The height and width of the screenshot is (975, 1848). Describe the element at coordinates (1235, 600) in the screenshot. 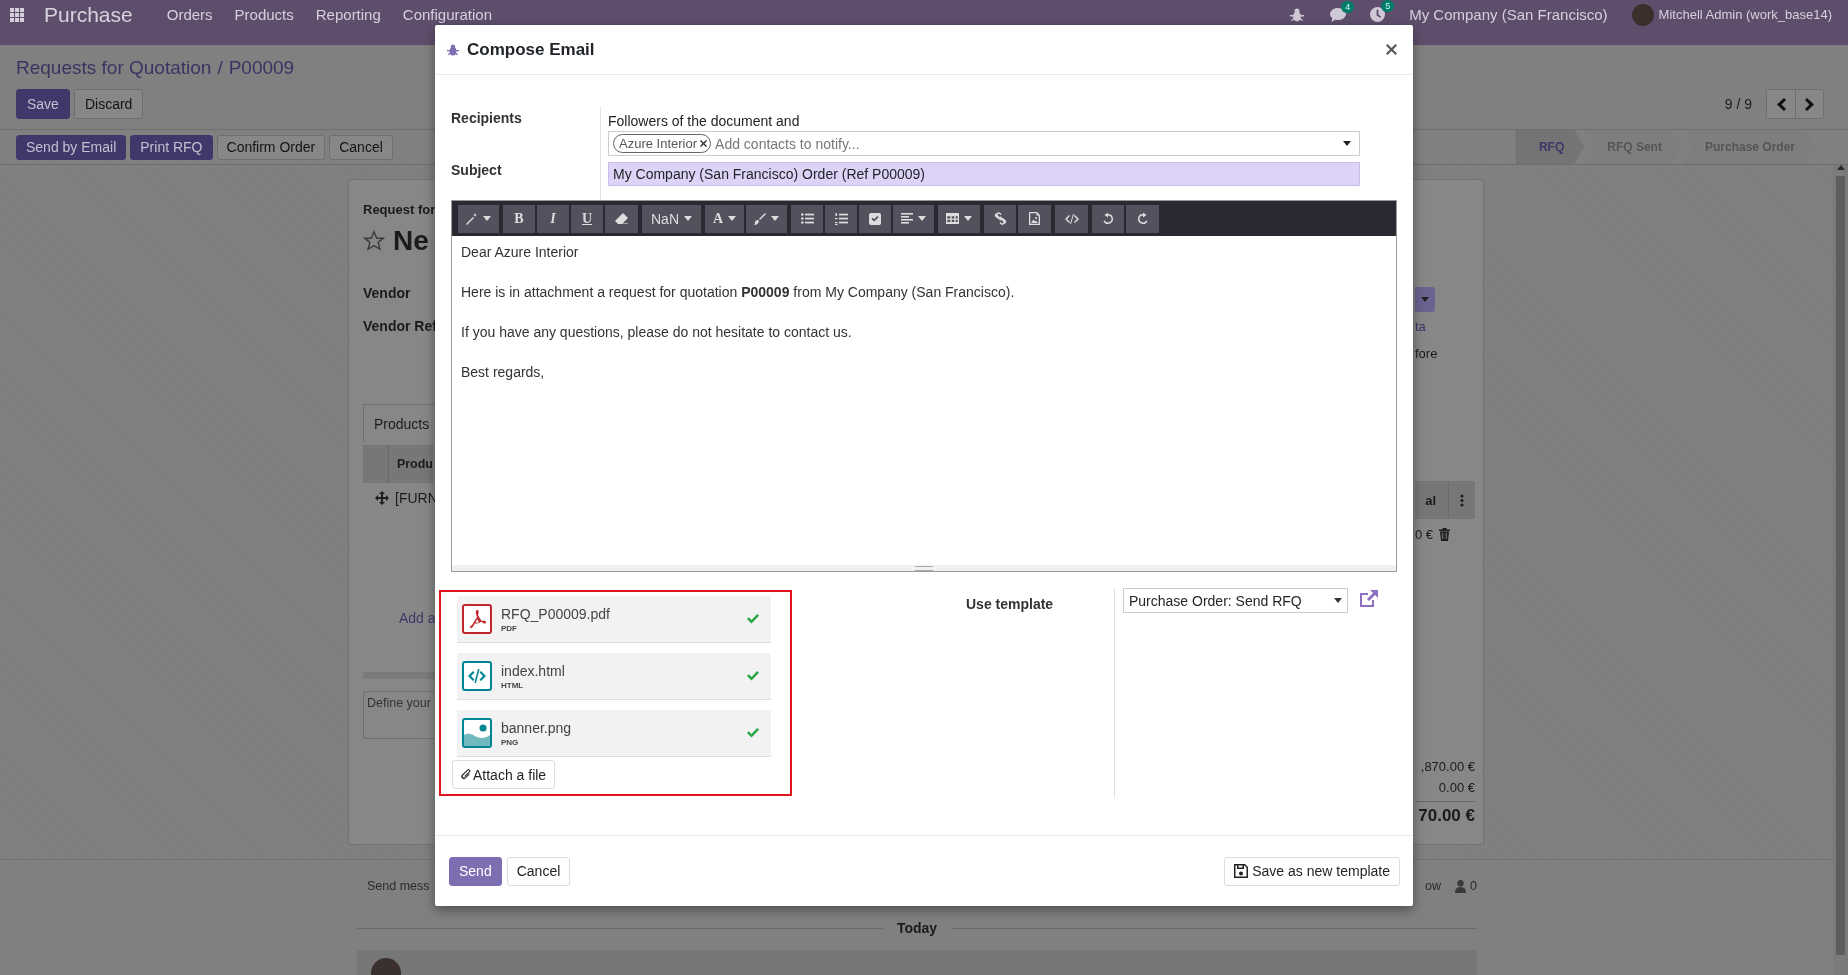

I see `template-select: Purchase Order: Send RFQ` at that location.